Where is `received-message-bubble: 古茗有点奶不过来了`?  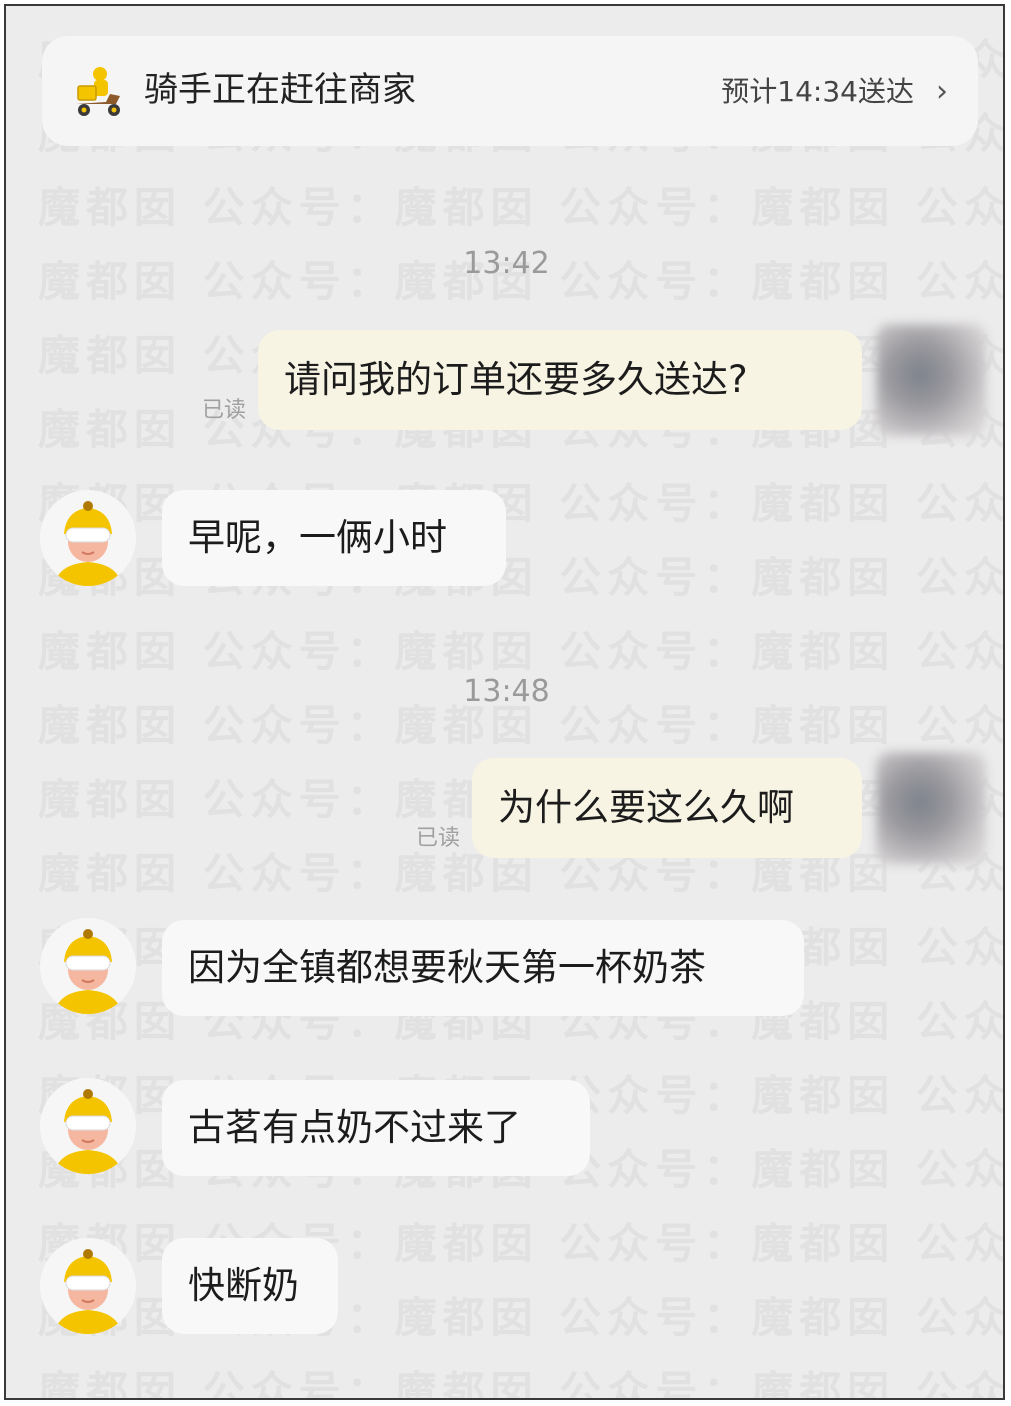
received-message-bubble: 古茗有点奶不过来了 is located at coordinates (376, 1128).